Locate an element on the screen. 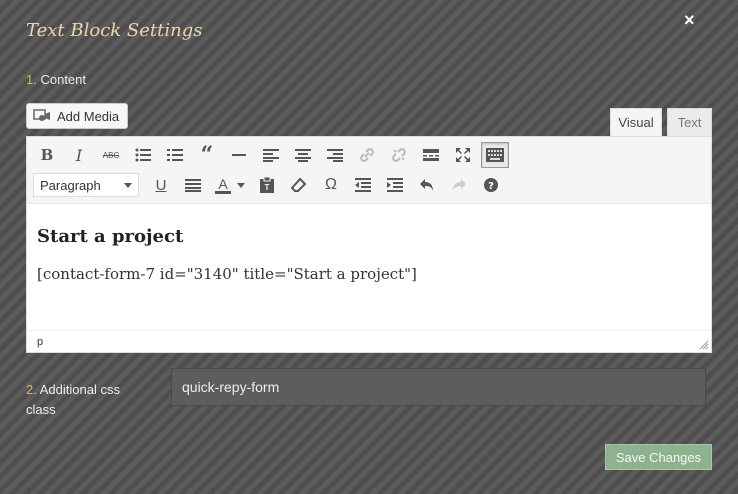 The width and height of the screenshot is (738, 494). format-select: Paragraph is located at coordinates (86, 185).